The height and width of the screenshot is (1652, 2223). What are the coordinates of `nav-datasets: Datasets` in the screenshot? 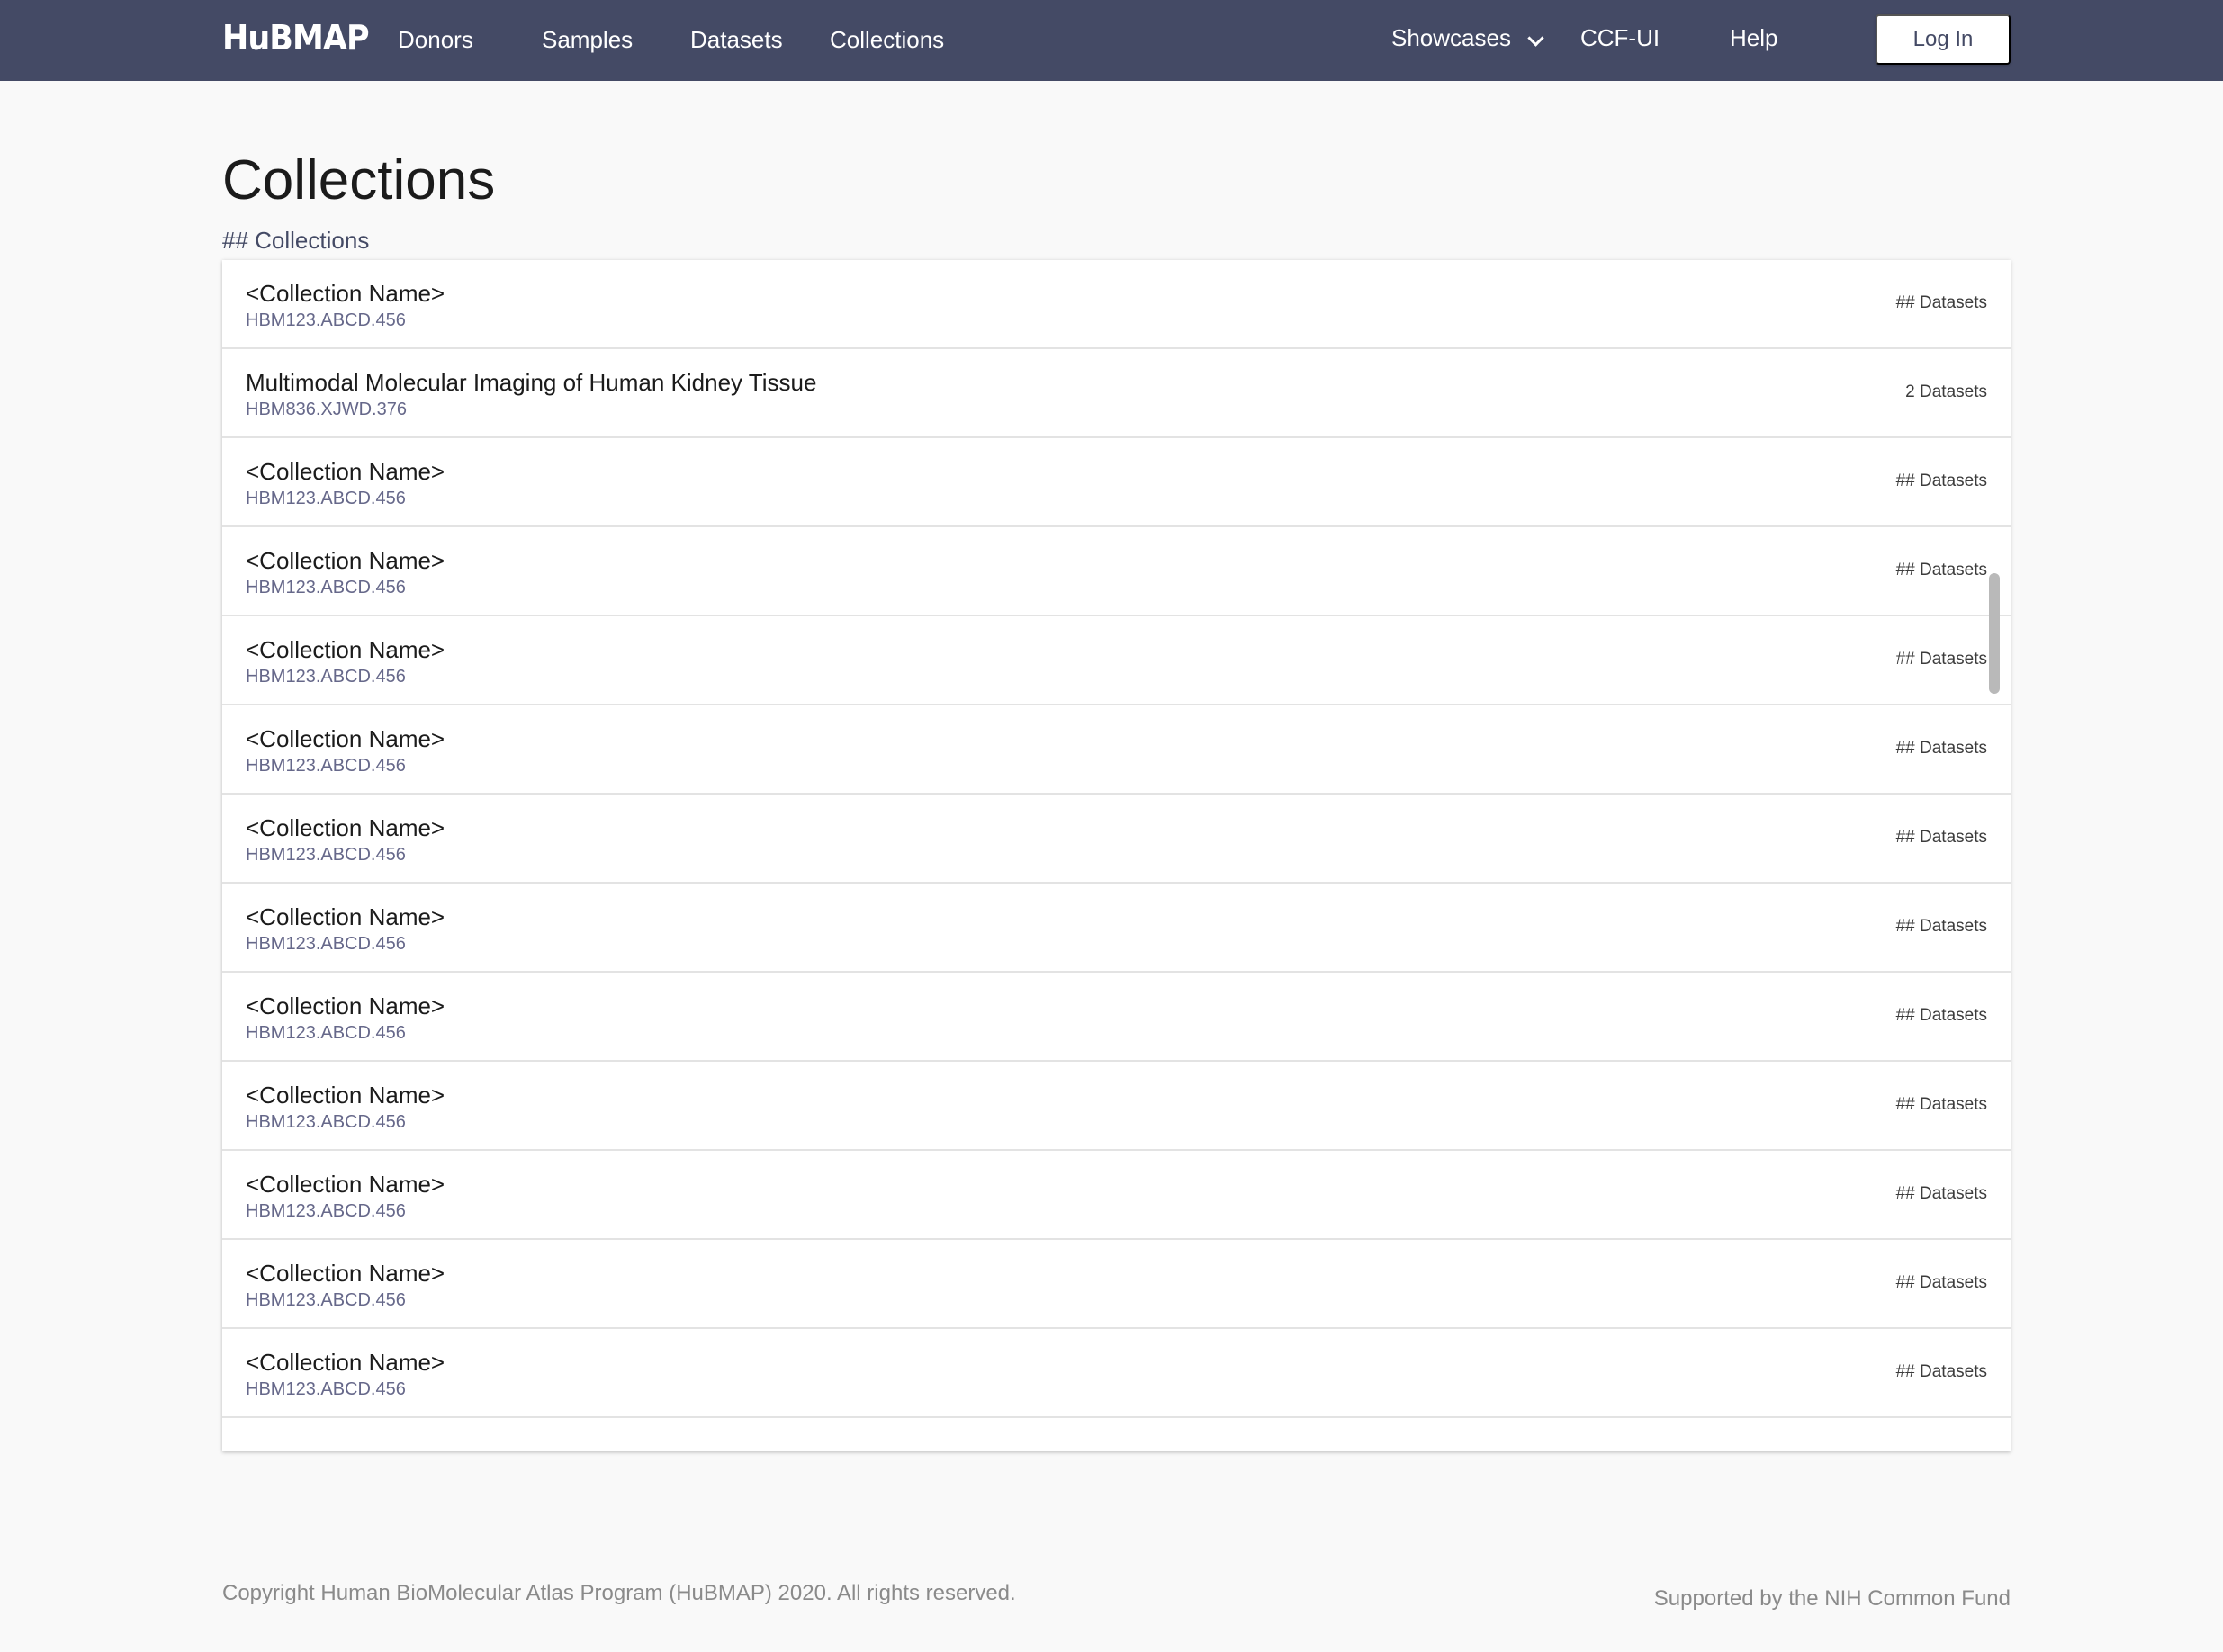 It's located at (736, 40).